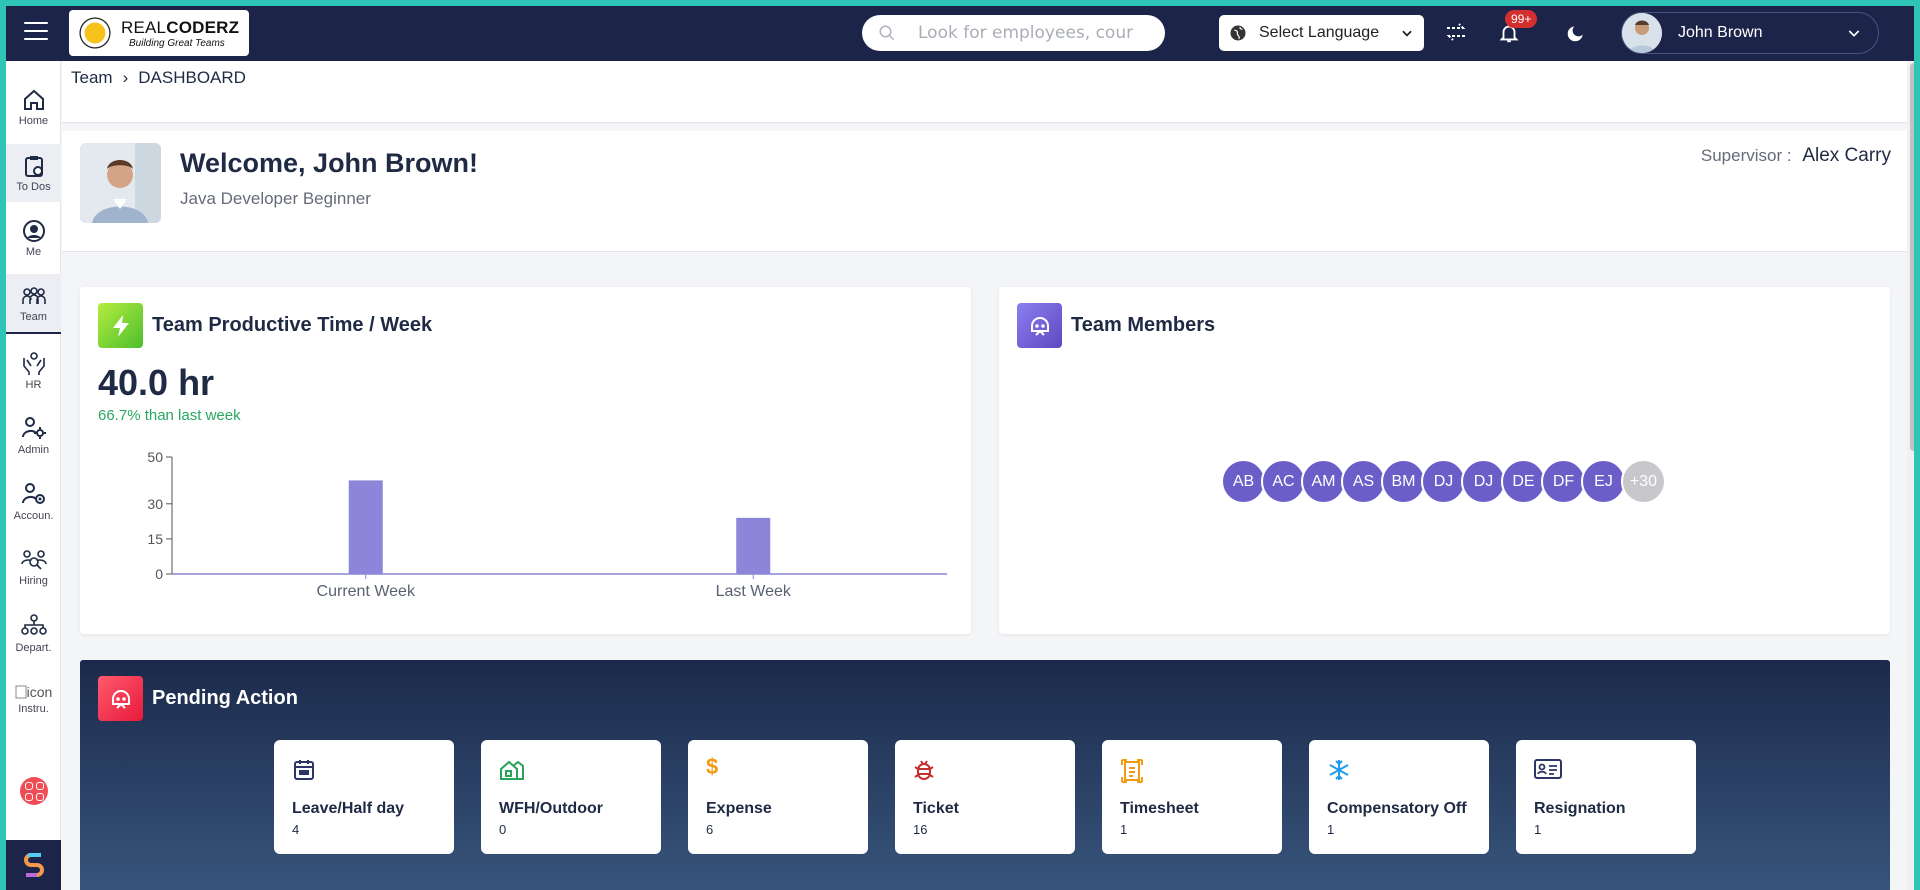 This screenshot has width=1920, height=890. I want to click on sidebar-item-label: Accoun., so click(33, 515).